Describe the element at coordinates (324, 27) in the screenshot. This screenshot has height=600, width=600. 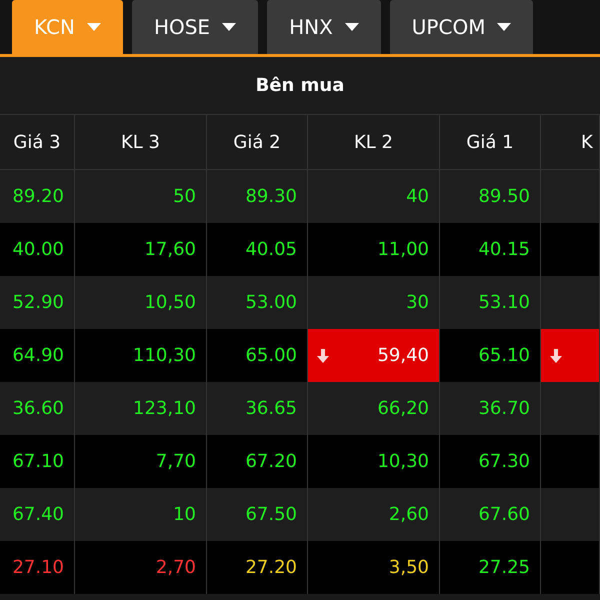
I see `market-tab: HNX` at that location.